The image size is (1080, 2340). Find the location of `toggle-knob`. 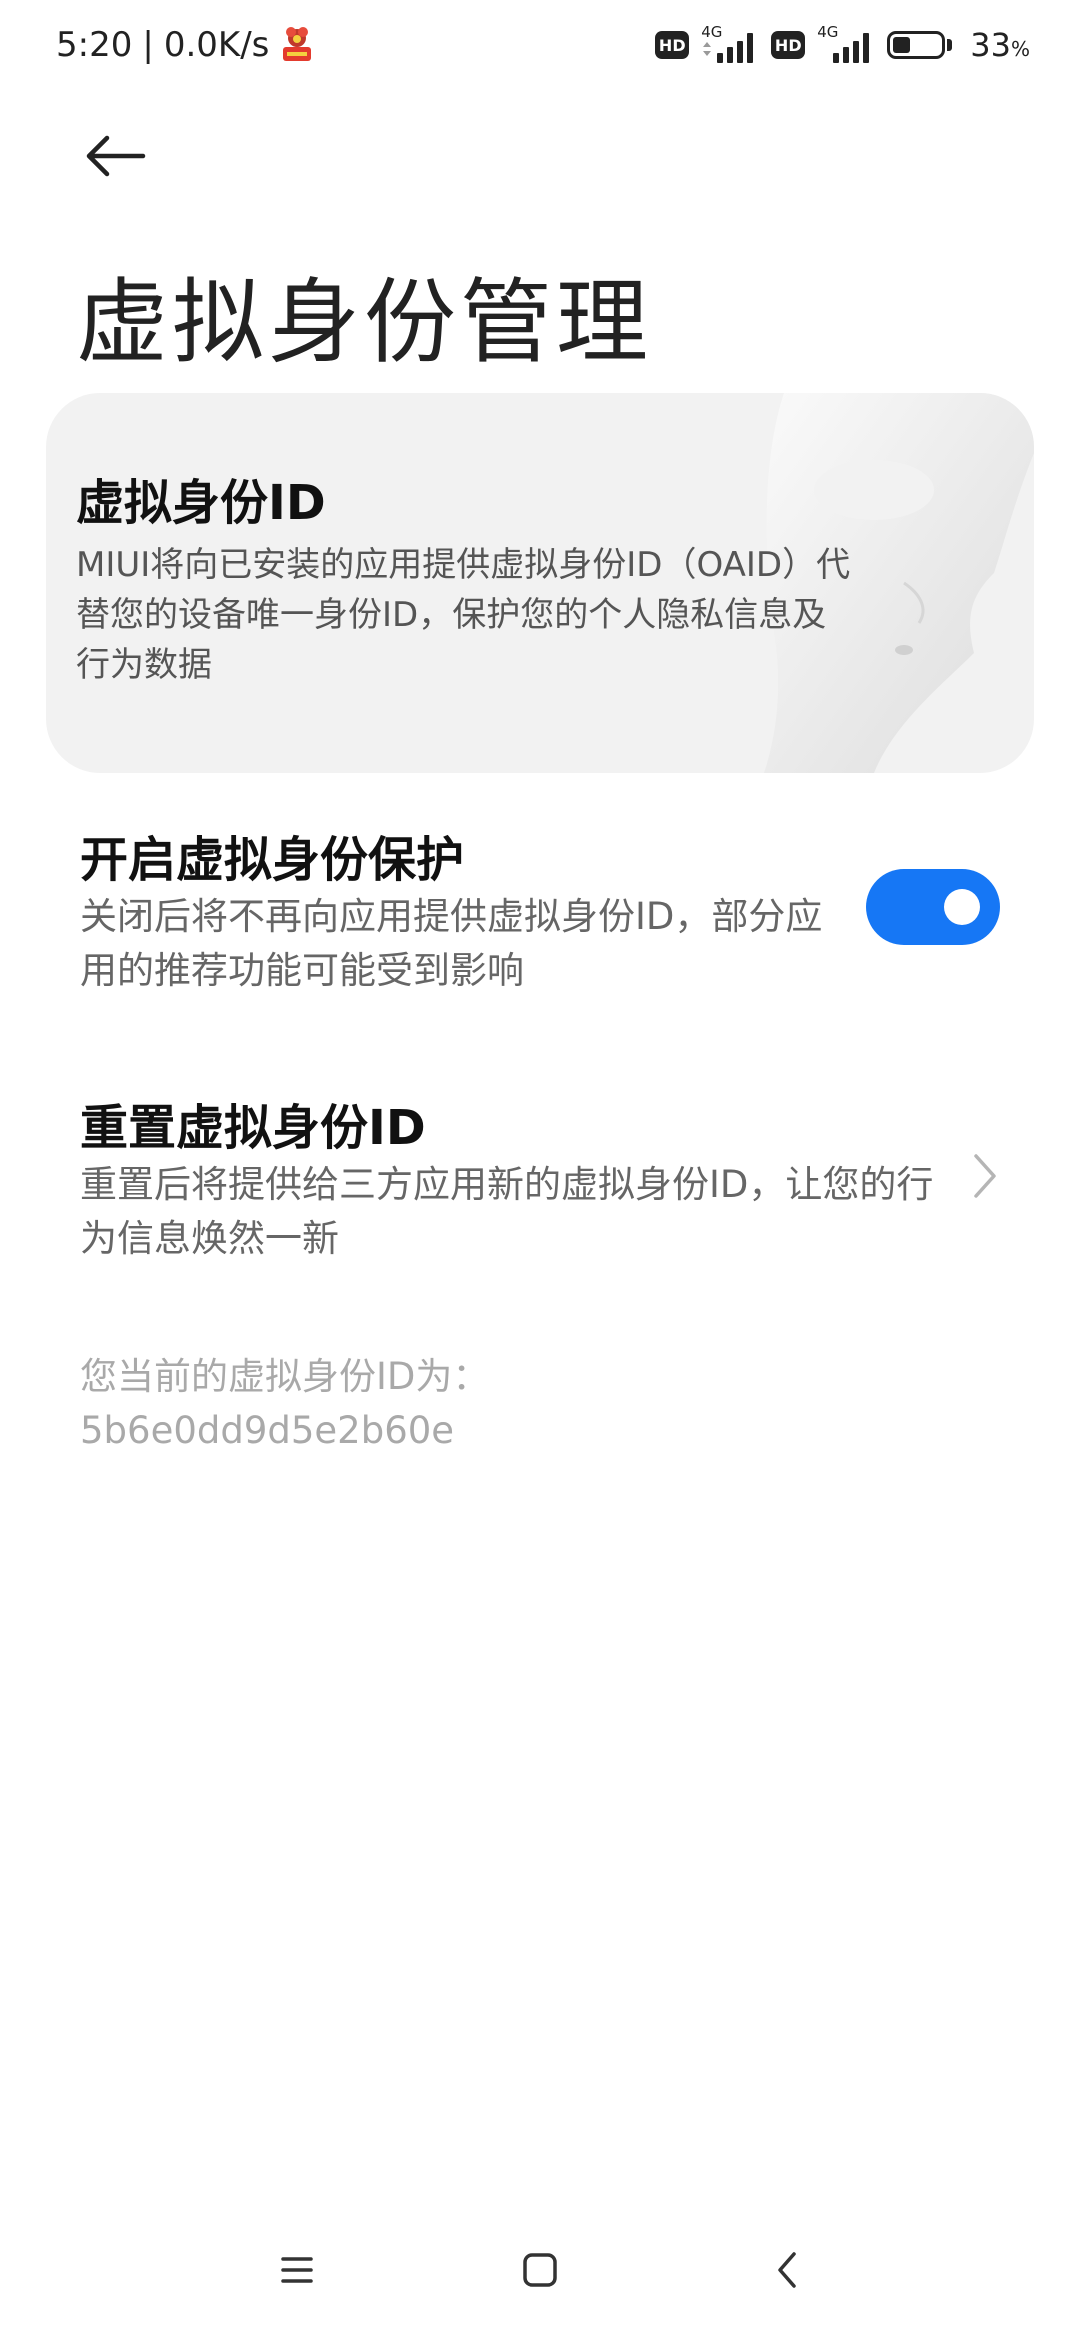

toggle-knob is located at coordinates (962, 907).